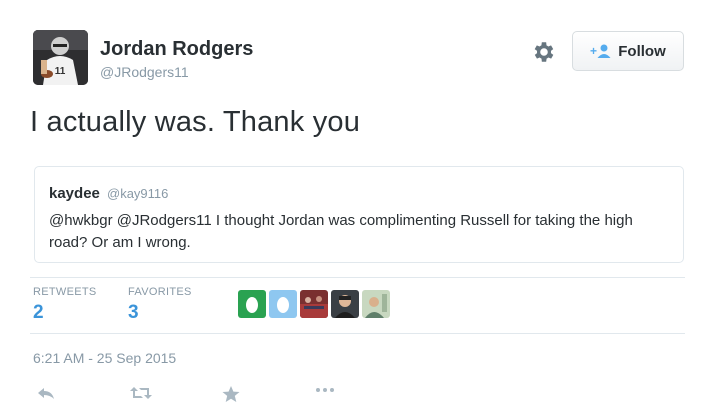 This screenshot has width=720, height=405. Describe the element at coordinates (544, 52) in the screenshot. I see `gear-icon` at that location.